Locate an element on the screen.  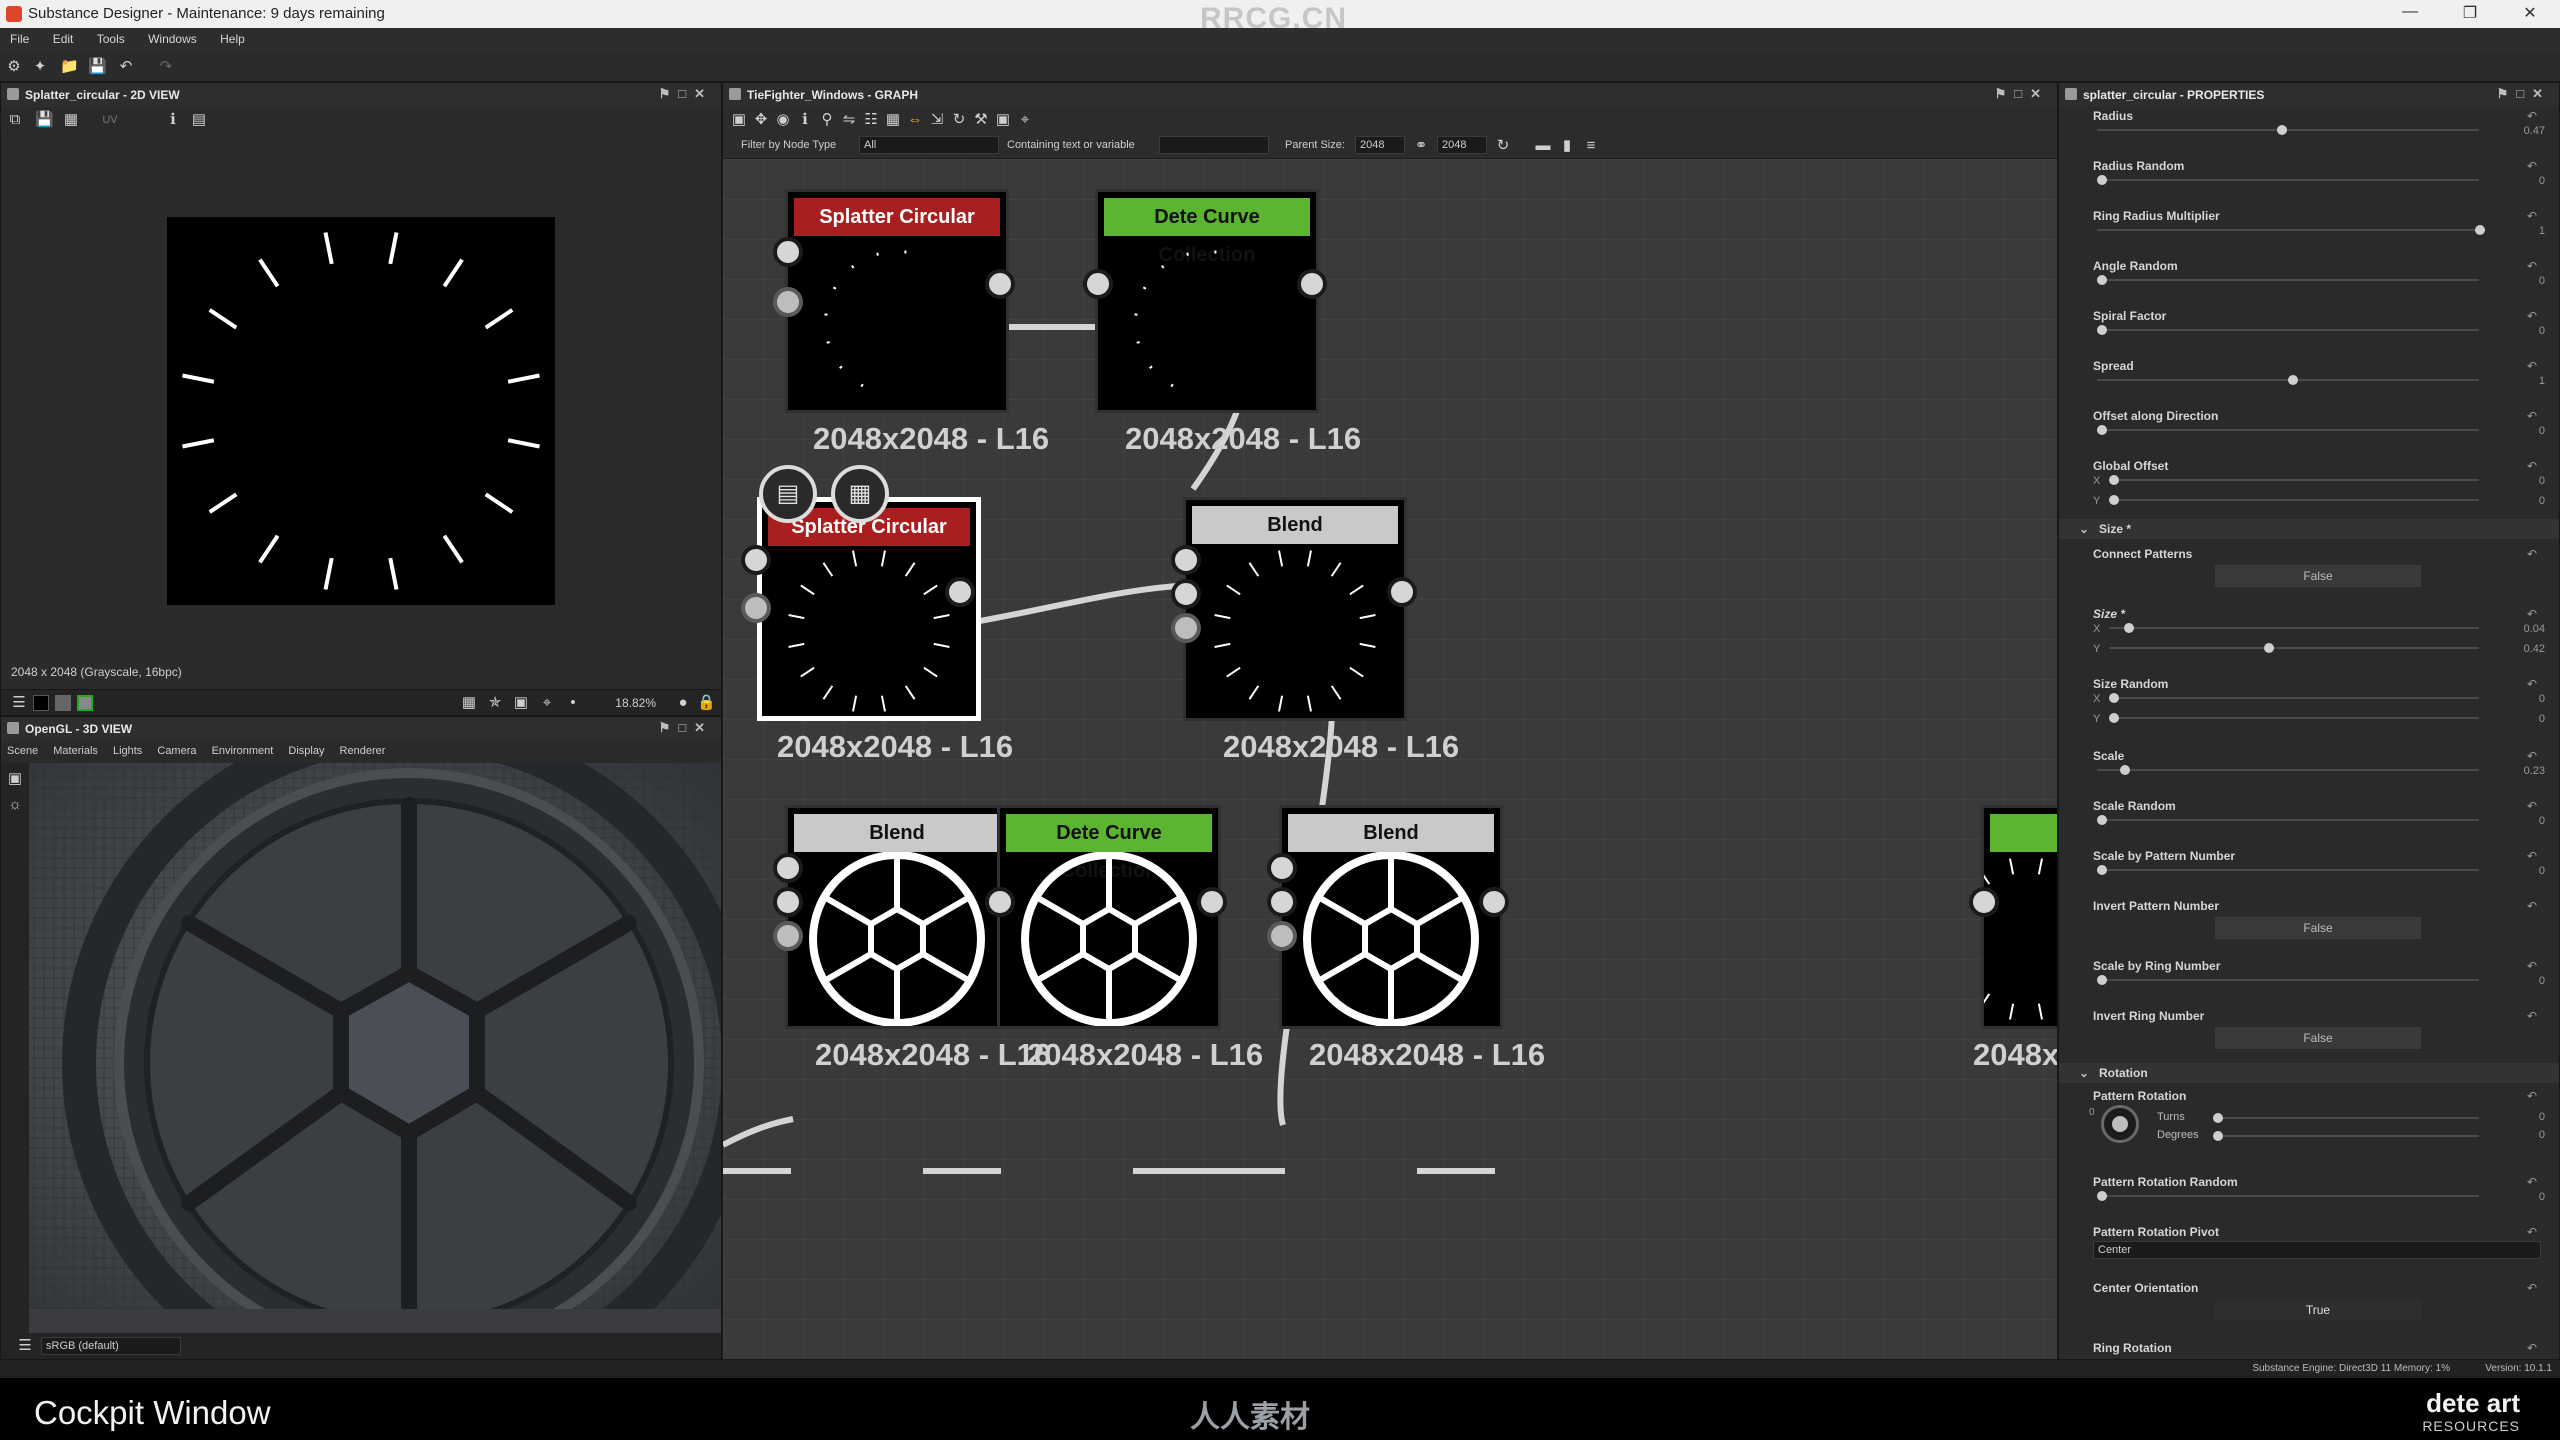
menu-lights: Lights is located at coordinates (127, 751).